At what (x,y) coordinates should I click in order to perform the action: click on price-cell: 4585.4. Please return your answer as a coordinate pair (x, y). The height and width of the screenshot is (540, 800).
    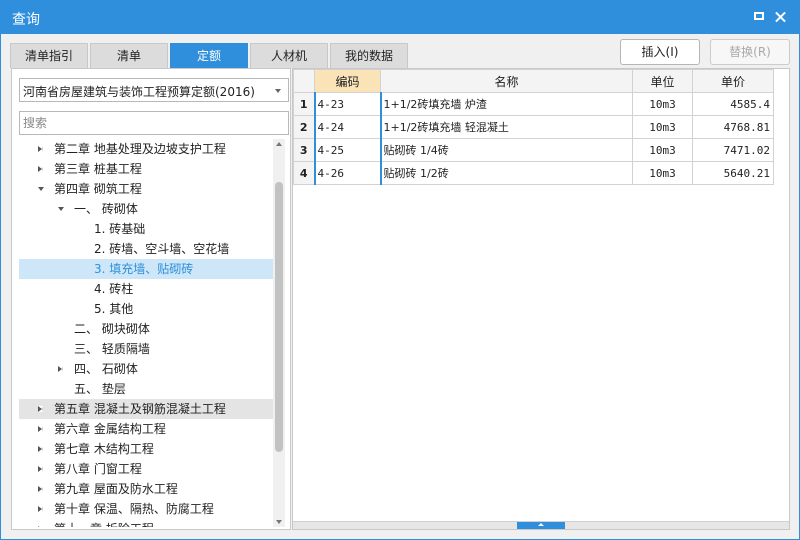
    Looking at the image, I should click on (733, 104).